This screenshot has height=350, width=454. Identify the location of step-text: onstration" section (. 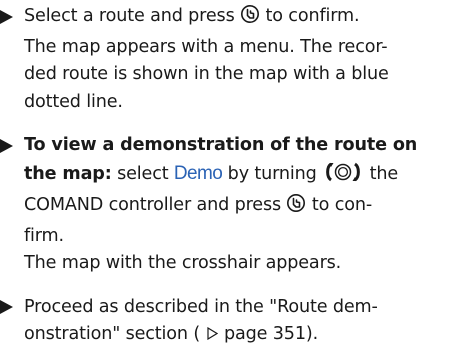
(112, 334).